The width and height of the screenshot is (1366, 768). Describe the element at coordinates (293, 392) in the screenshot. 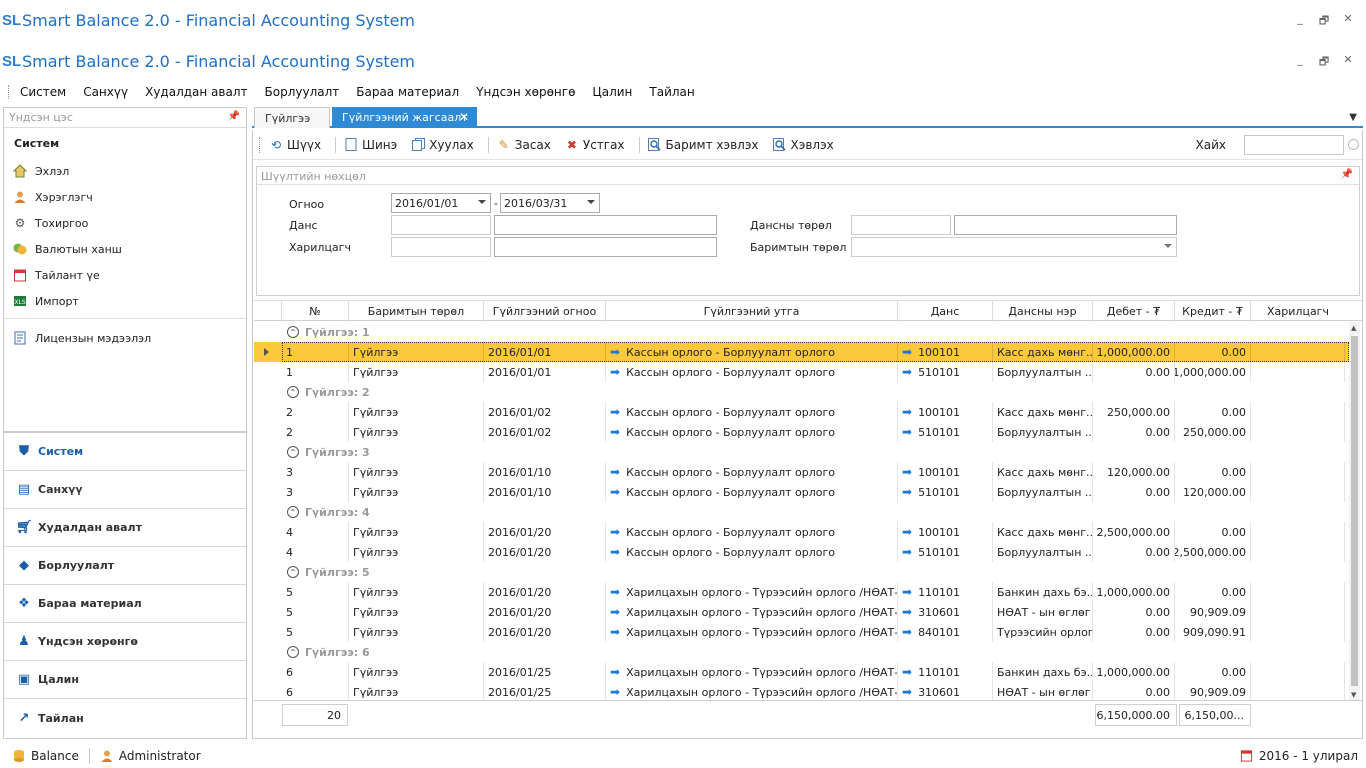

I see `collapse-toggle-icon: ⌃` at that location.